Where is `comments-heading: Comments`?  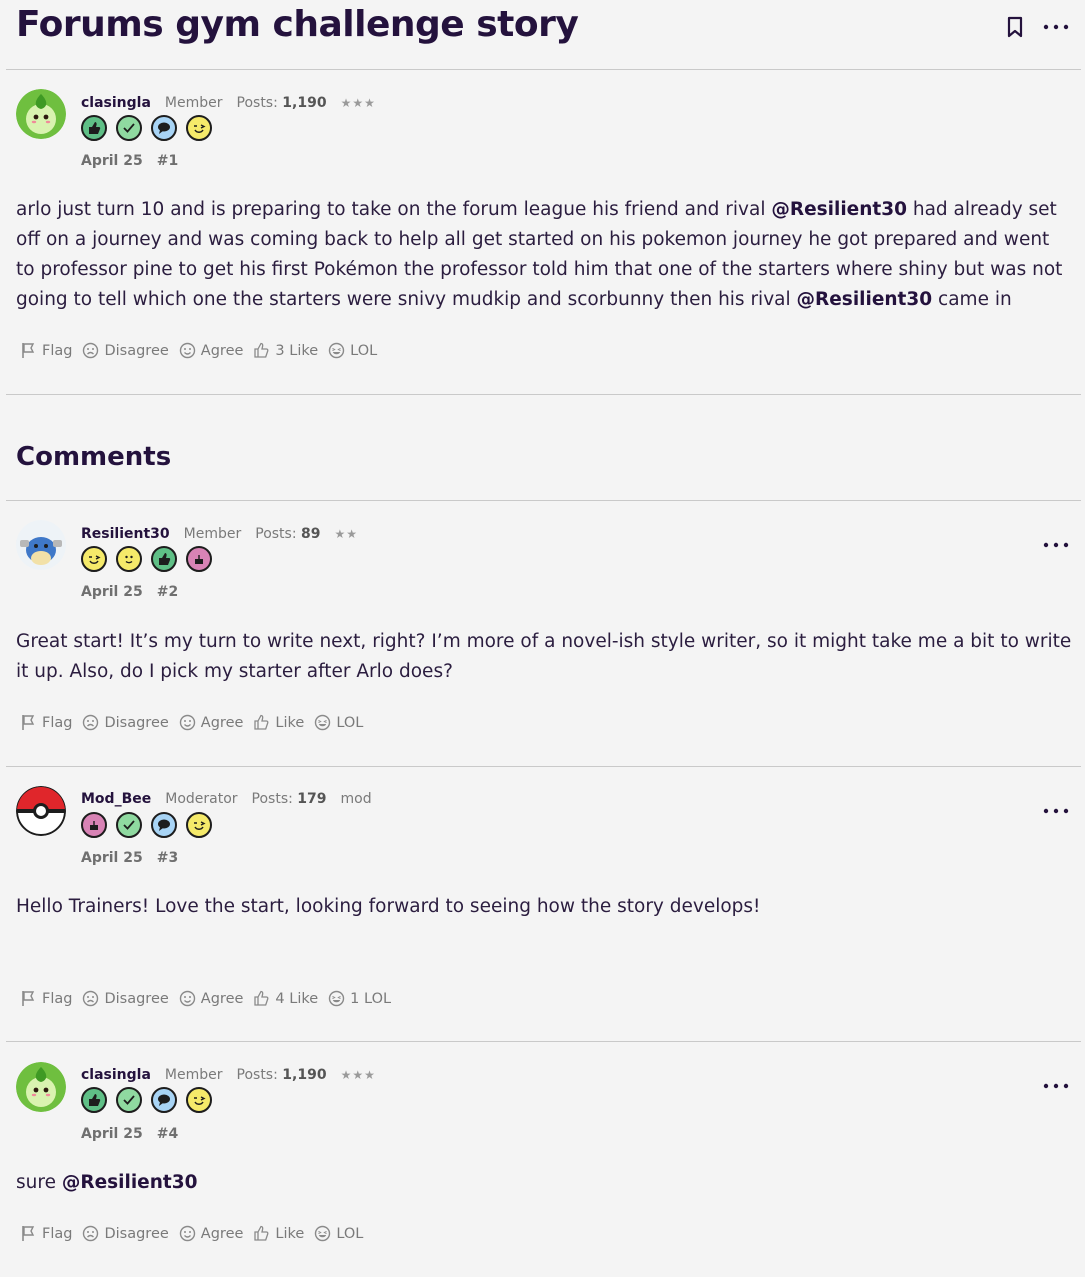
comments-heading: Comments is located at coordinates (94, 457).